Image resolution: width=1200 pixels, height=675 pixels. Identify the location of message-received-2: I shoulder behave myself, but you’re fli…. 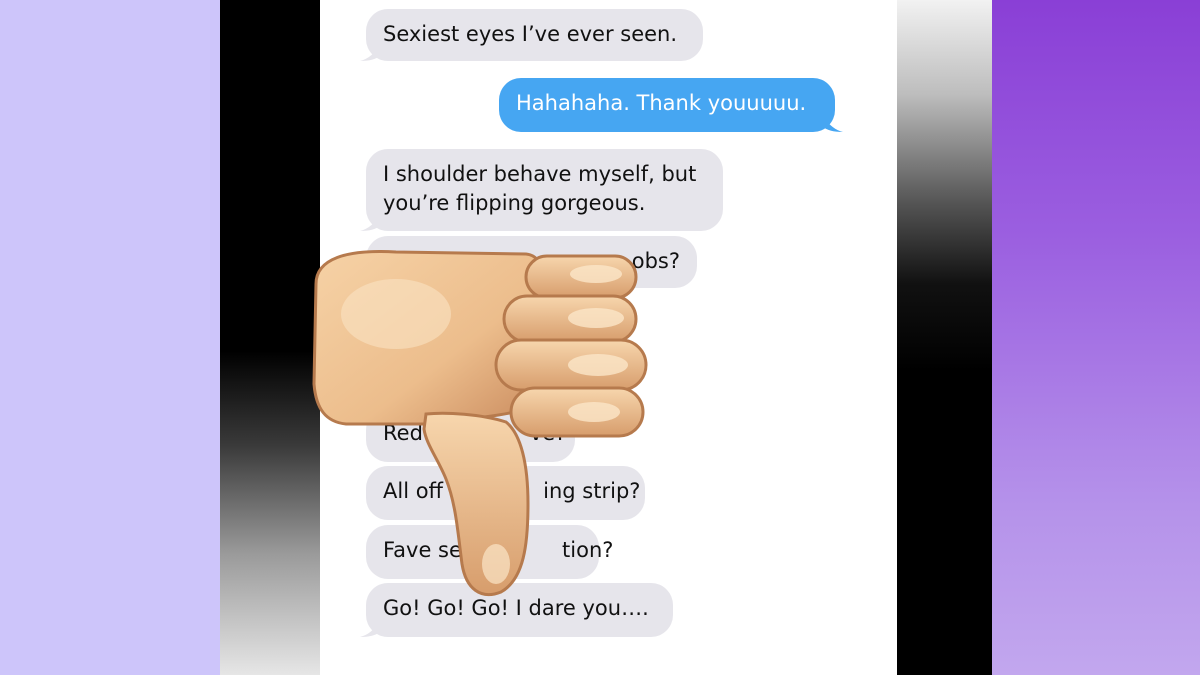
(541, 190).